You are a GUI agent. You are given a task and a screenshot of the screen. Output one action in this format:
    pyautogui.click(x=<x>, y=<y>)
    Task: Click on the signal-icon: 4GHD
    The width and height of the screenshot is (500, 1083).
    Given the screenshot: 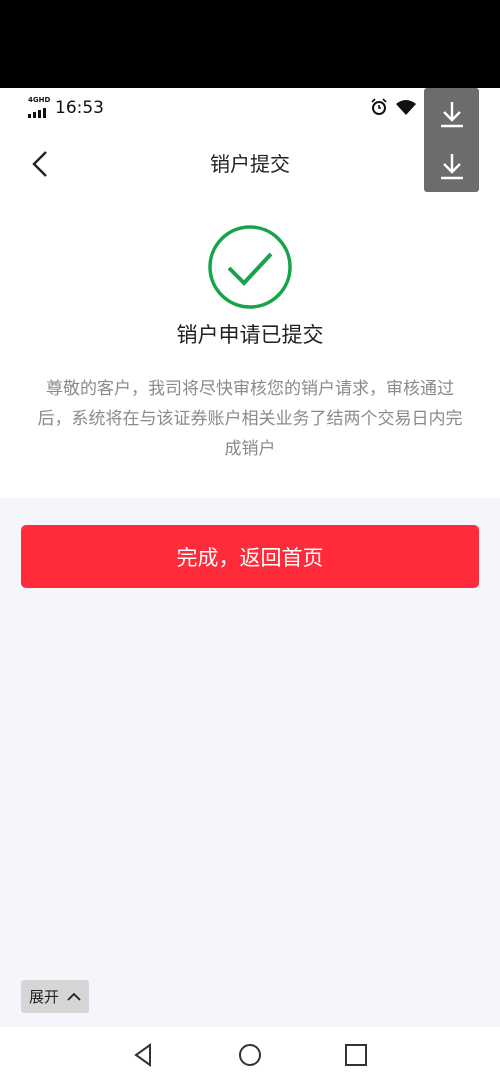 What is the action you would take?
    pyautogui.click(x=39, y=107)
    